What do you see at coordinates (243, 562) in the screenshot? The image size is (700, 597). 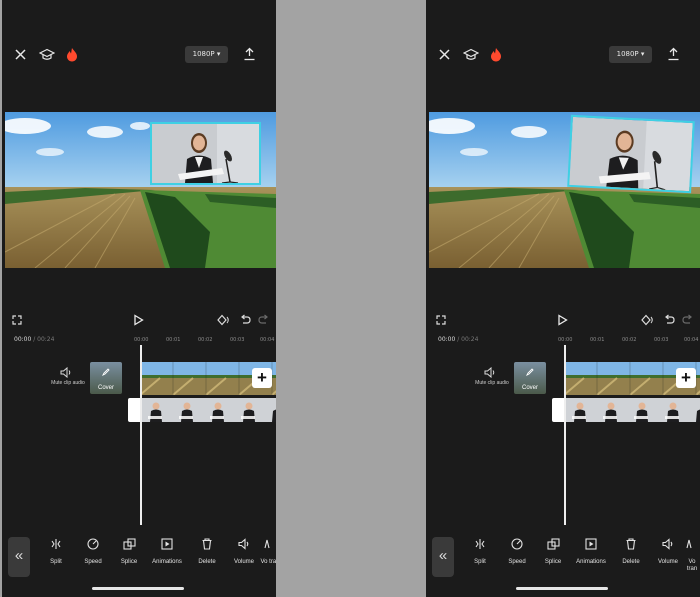 I see `volume-label: Volume` at bounding box center [243, 562].